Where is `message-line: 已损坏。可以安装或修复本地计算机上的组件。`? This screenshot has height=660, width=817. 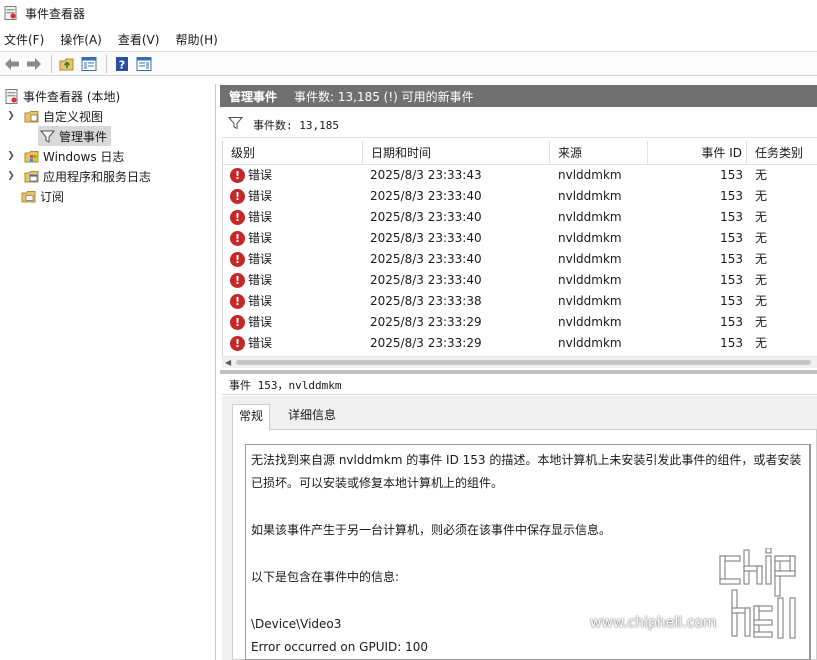 message-line: 已损坏。可以安装或修复本地计算机上的组件。 is located at coordinates (377, 483).